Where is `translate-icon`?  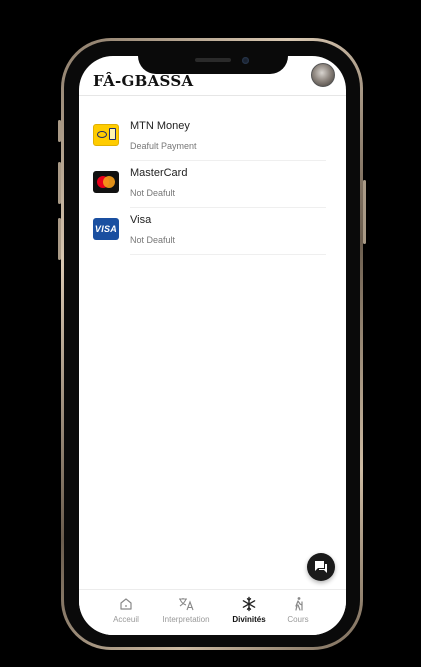
translate-icon is located at coordinates (186, 604).